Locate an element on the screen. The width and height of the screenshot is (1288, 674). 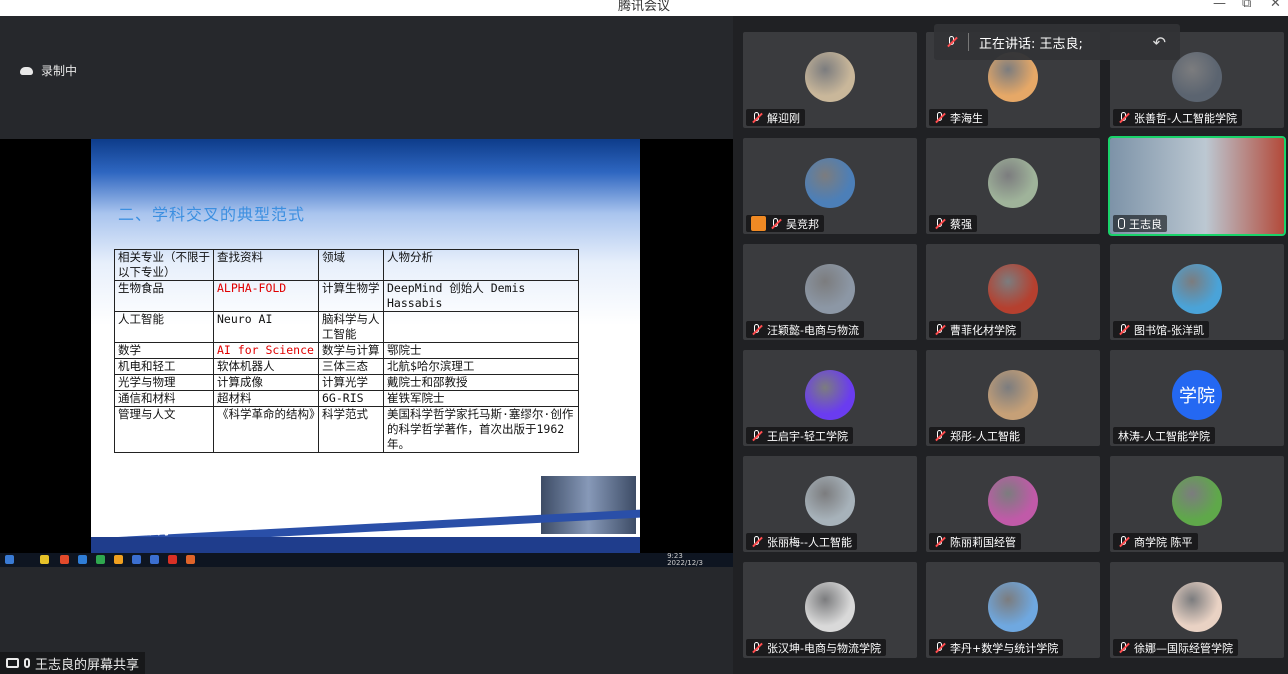
minimize-button: — is located at coordinates (1219, 5).